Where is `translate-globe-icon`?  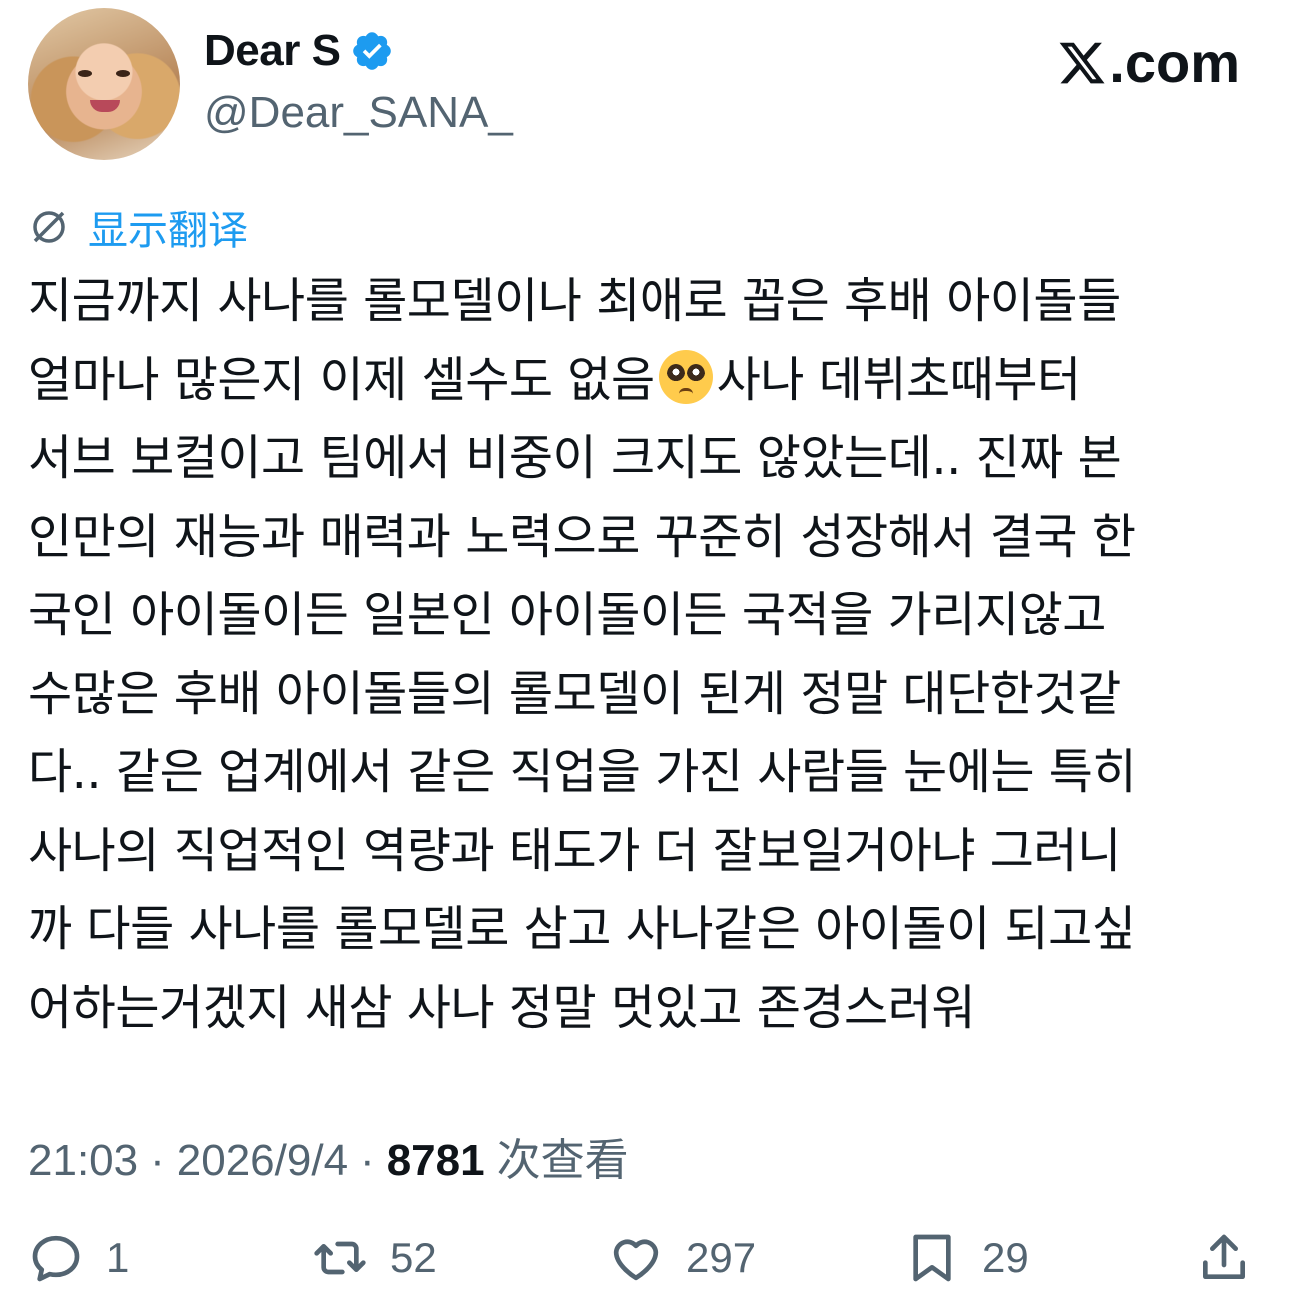 translate-globe-icon is located at coordinates (49, 227).